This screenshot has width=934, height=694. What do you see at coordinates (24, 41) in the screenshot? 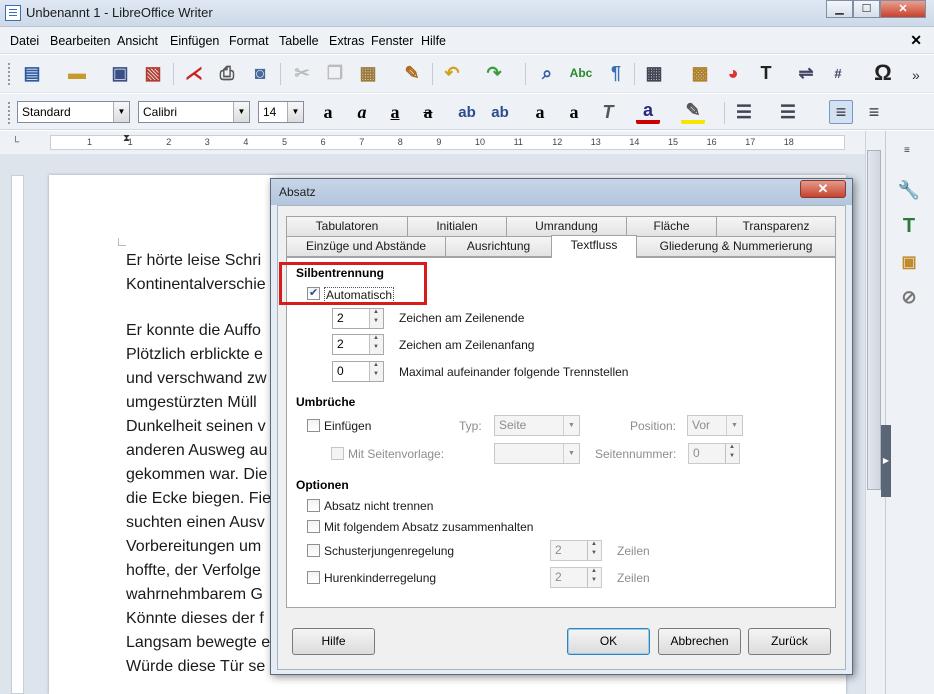
I see `menu-datei: Datei` at bounding box center [24, 41].